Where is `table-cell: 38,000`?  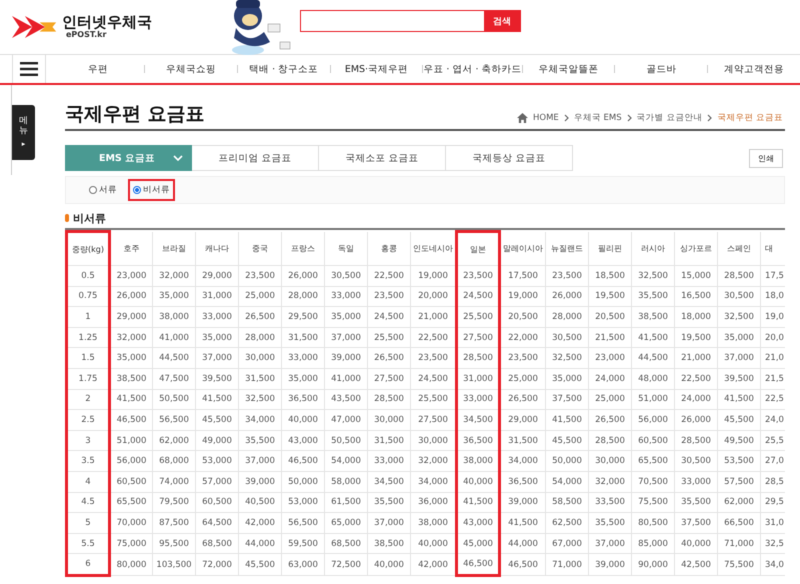 table-cell: 38,000 is located at coordinates (174, 317).